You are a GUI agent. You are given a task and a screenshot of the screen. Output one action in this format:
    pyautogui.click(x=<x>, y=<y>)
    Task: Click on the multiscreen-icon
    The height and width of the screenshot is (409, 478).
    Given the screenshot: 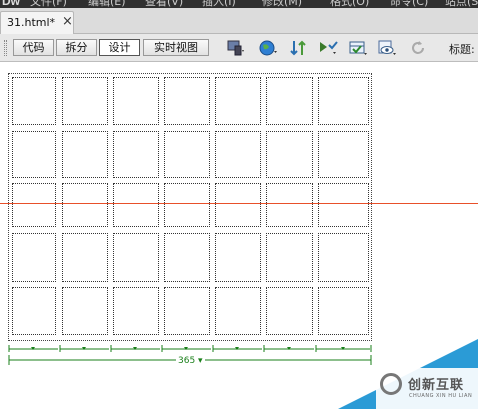 What is the action you would take?
    pyautogui.click(x=236, y=48)
    